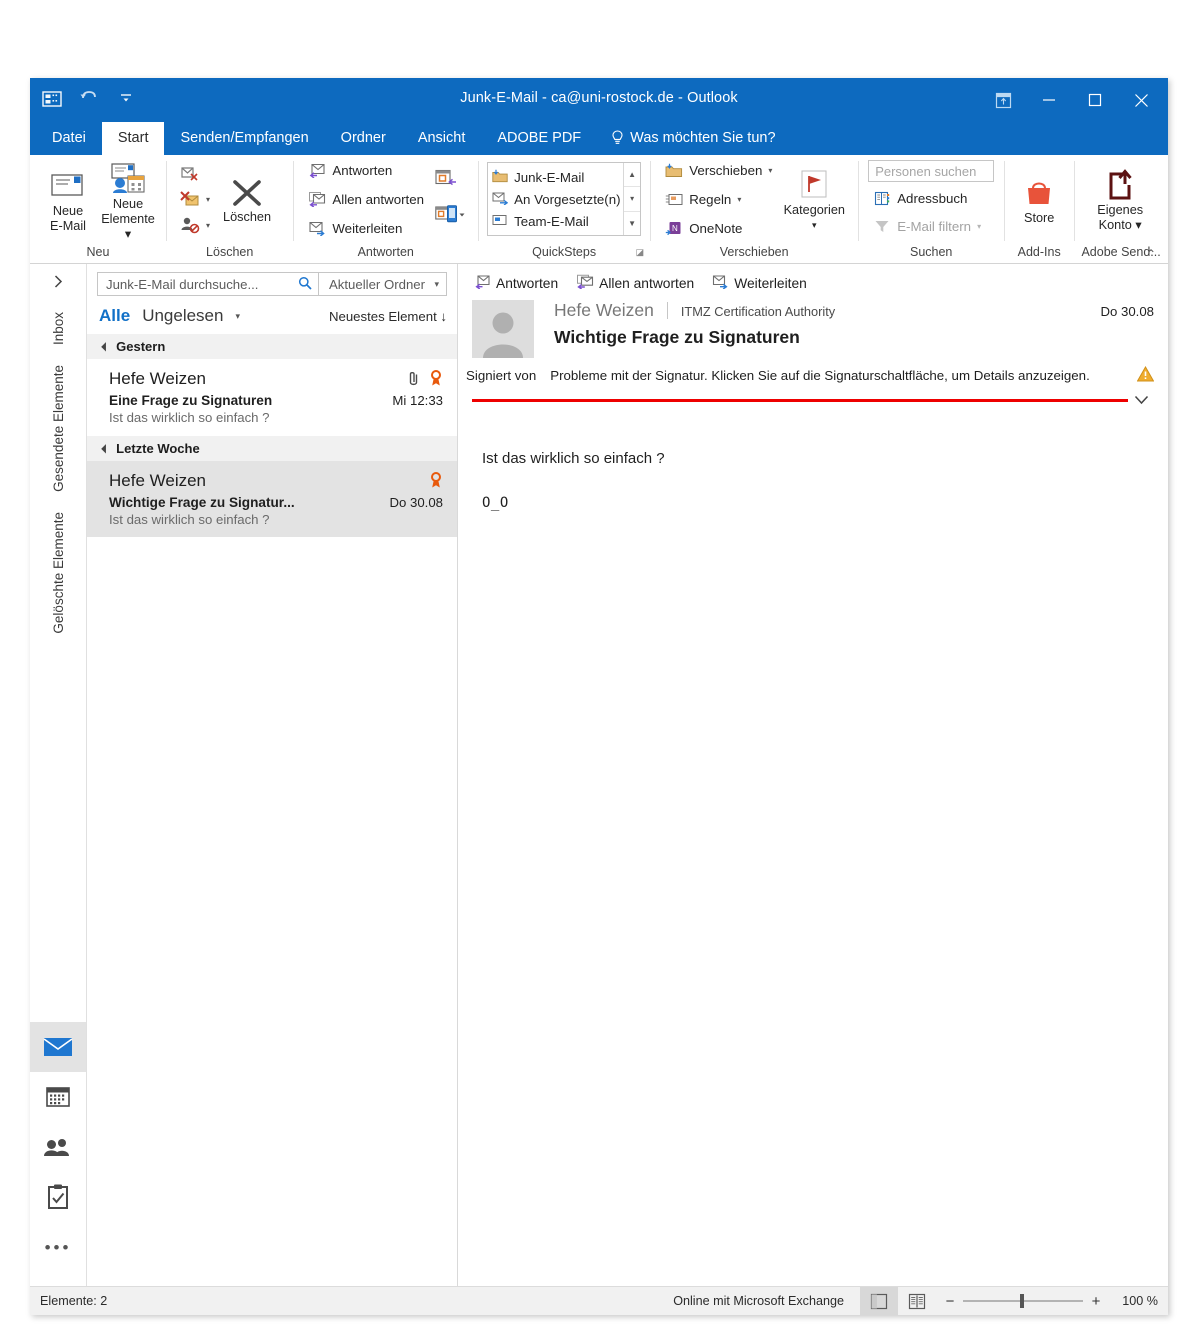  What do you see at coordinates (305, 284) in the screenshot?
I see `search-icon` at bounding box center [305, 284].